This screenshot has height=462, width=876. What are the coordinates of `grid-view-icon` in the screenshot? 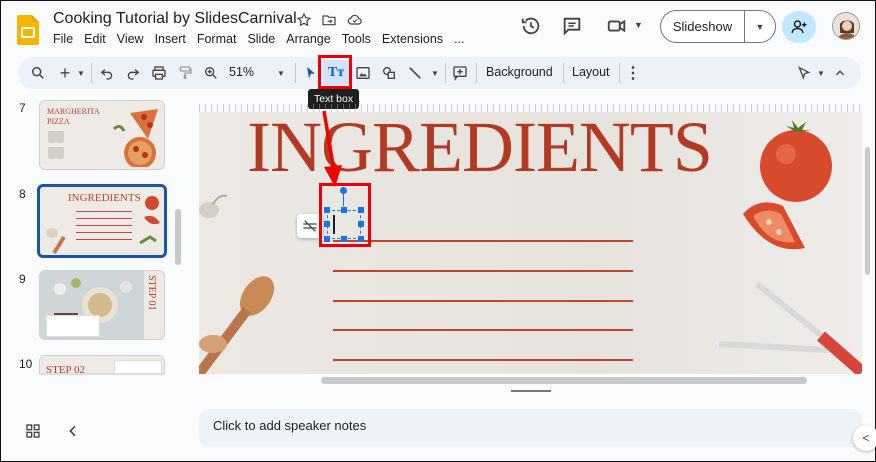 It's located at (33, 431).